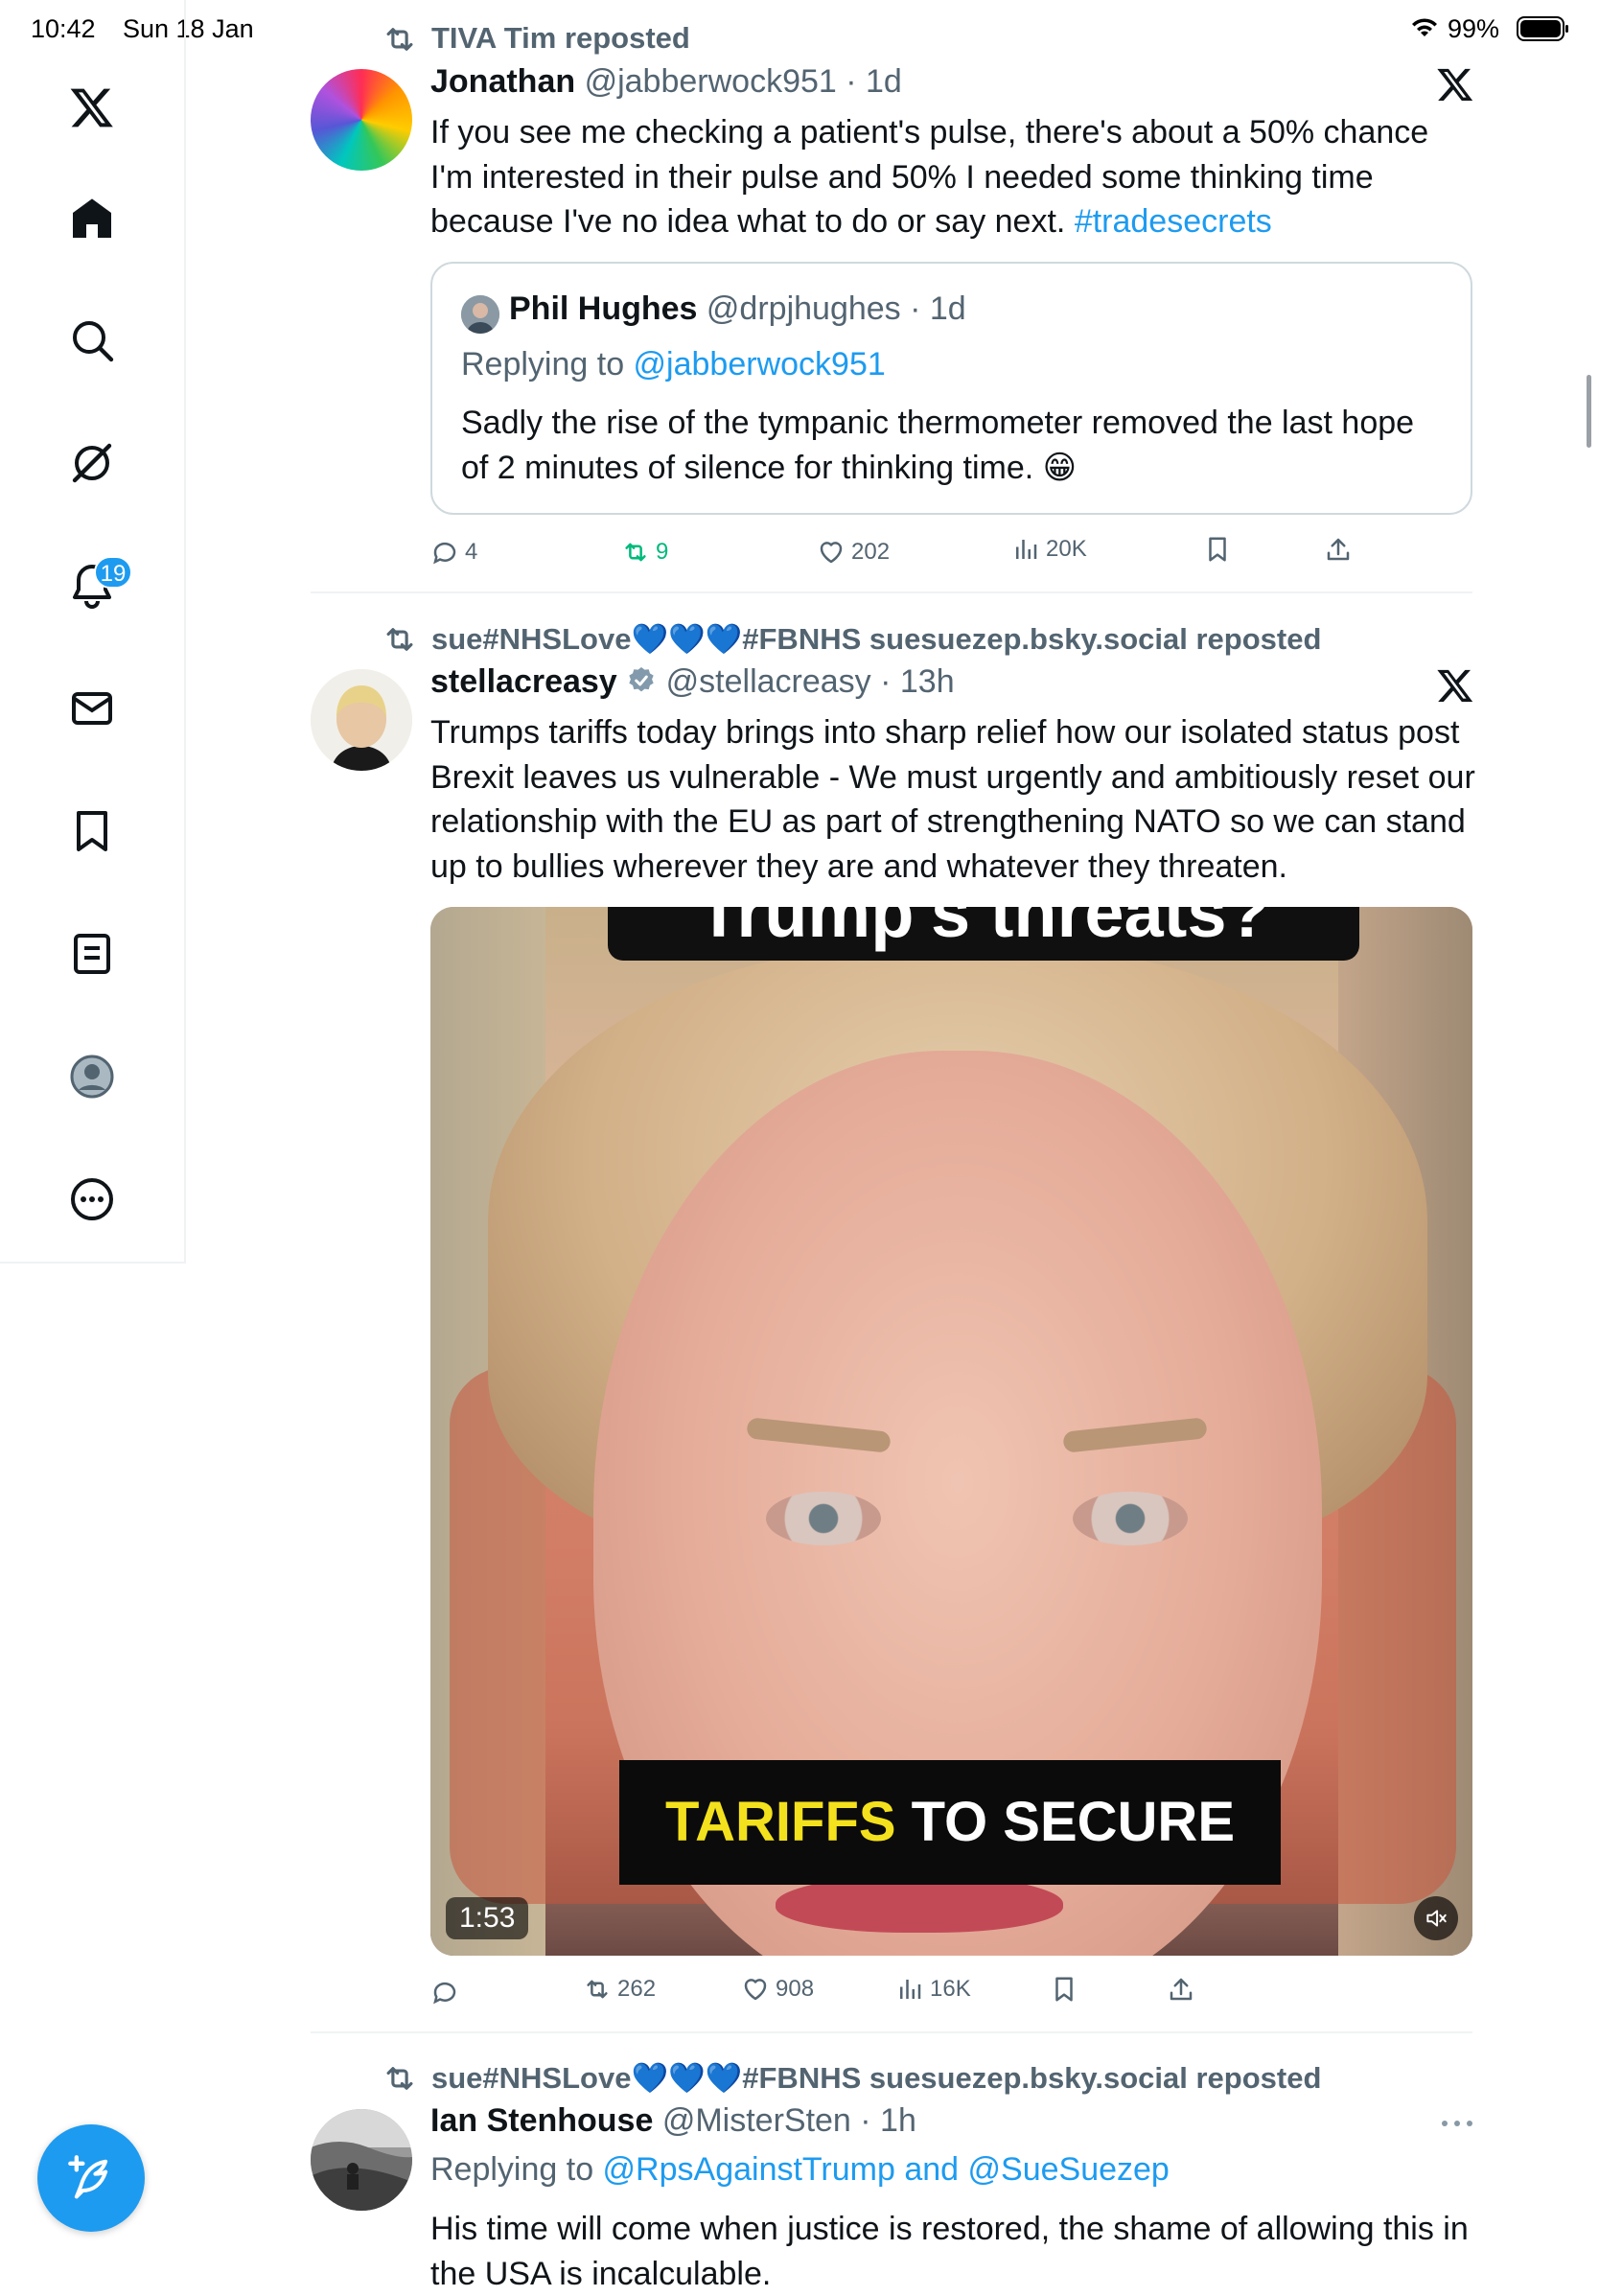 The width and height of the screenshot is (1599, 2296). What do you see at coordinates (760, 364) in the screenshot?
I see `replying-to-handle: @jabberwock951` at bounding box center [760, 364].